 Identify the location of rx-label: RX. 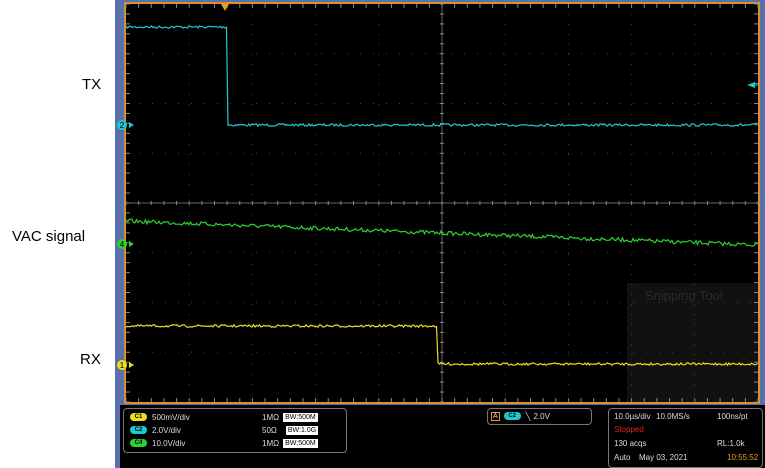
(90, 359).